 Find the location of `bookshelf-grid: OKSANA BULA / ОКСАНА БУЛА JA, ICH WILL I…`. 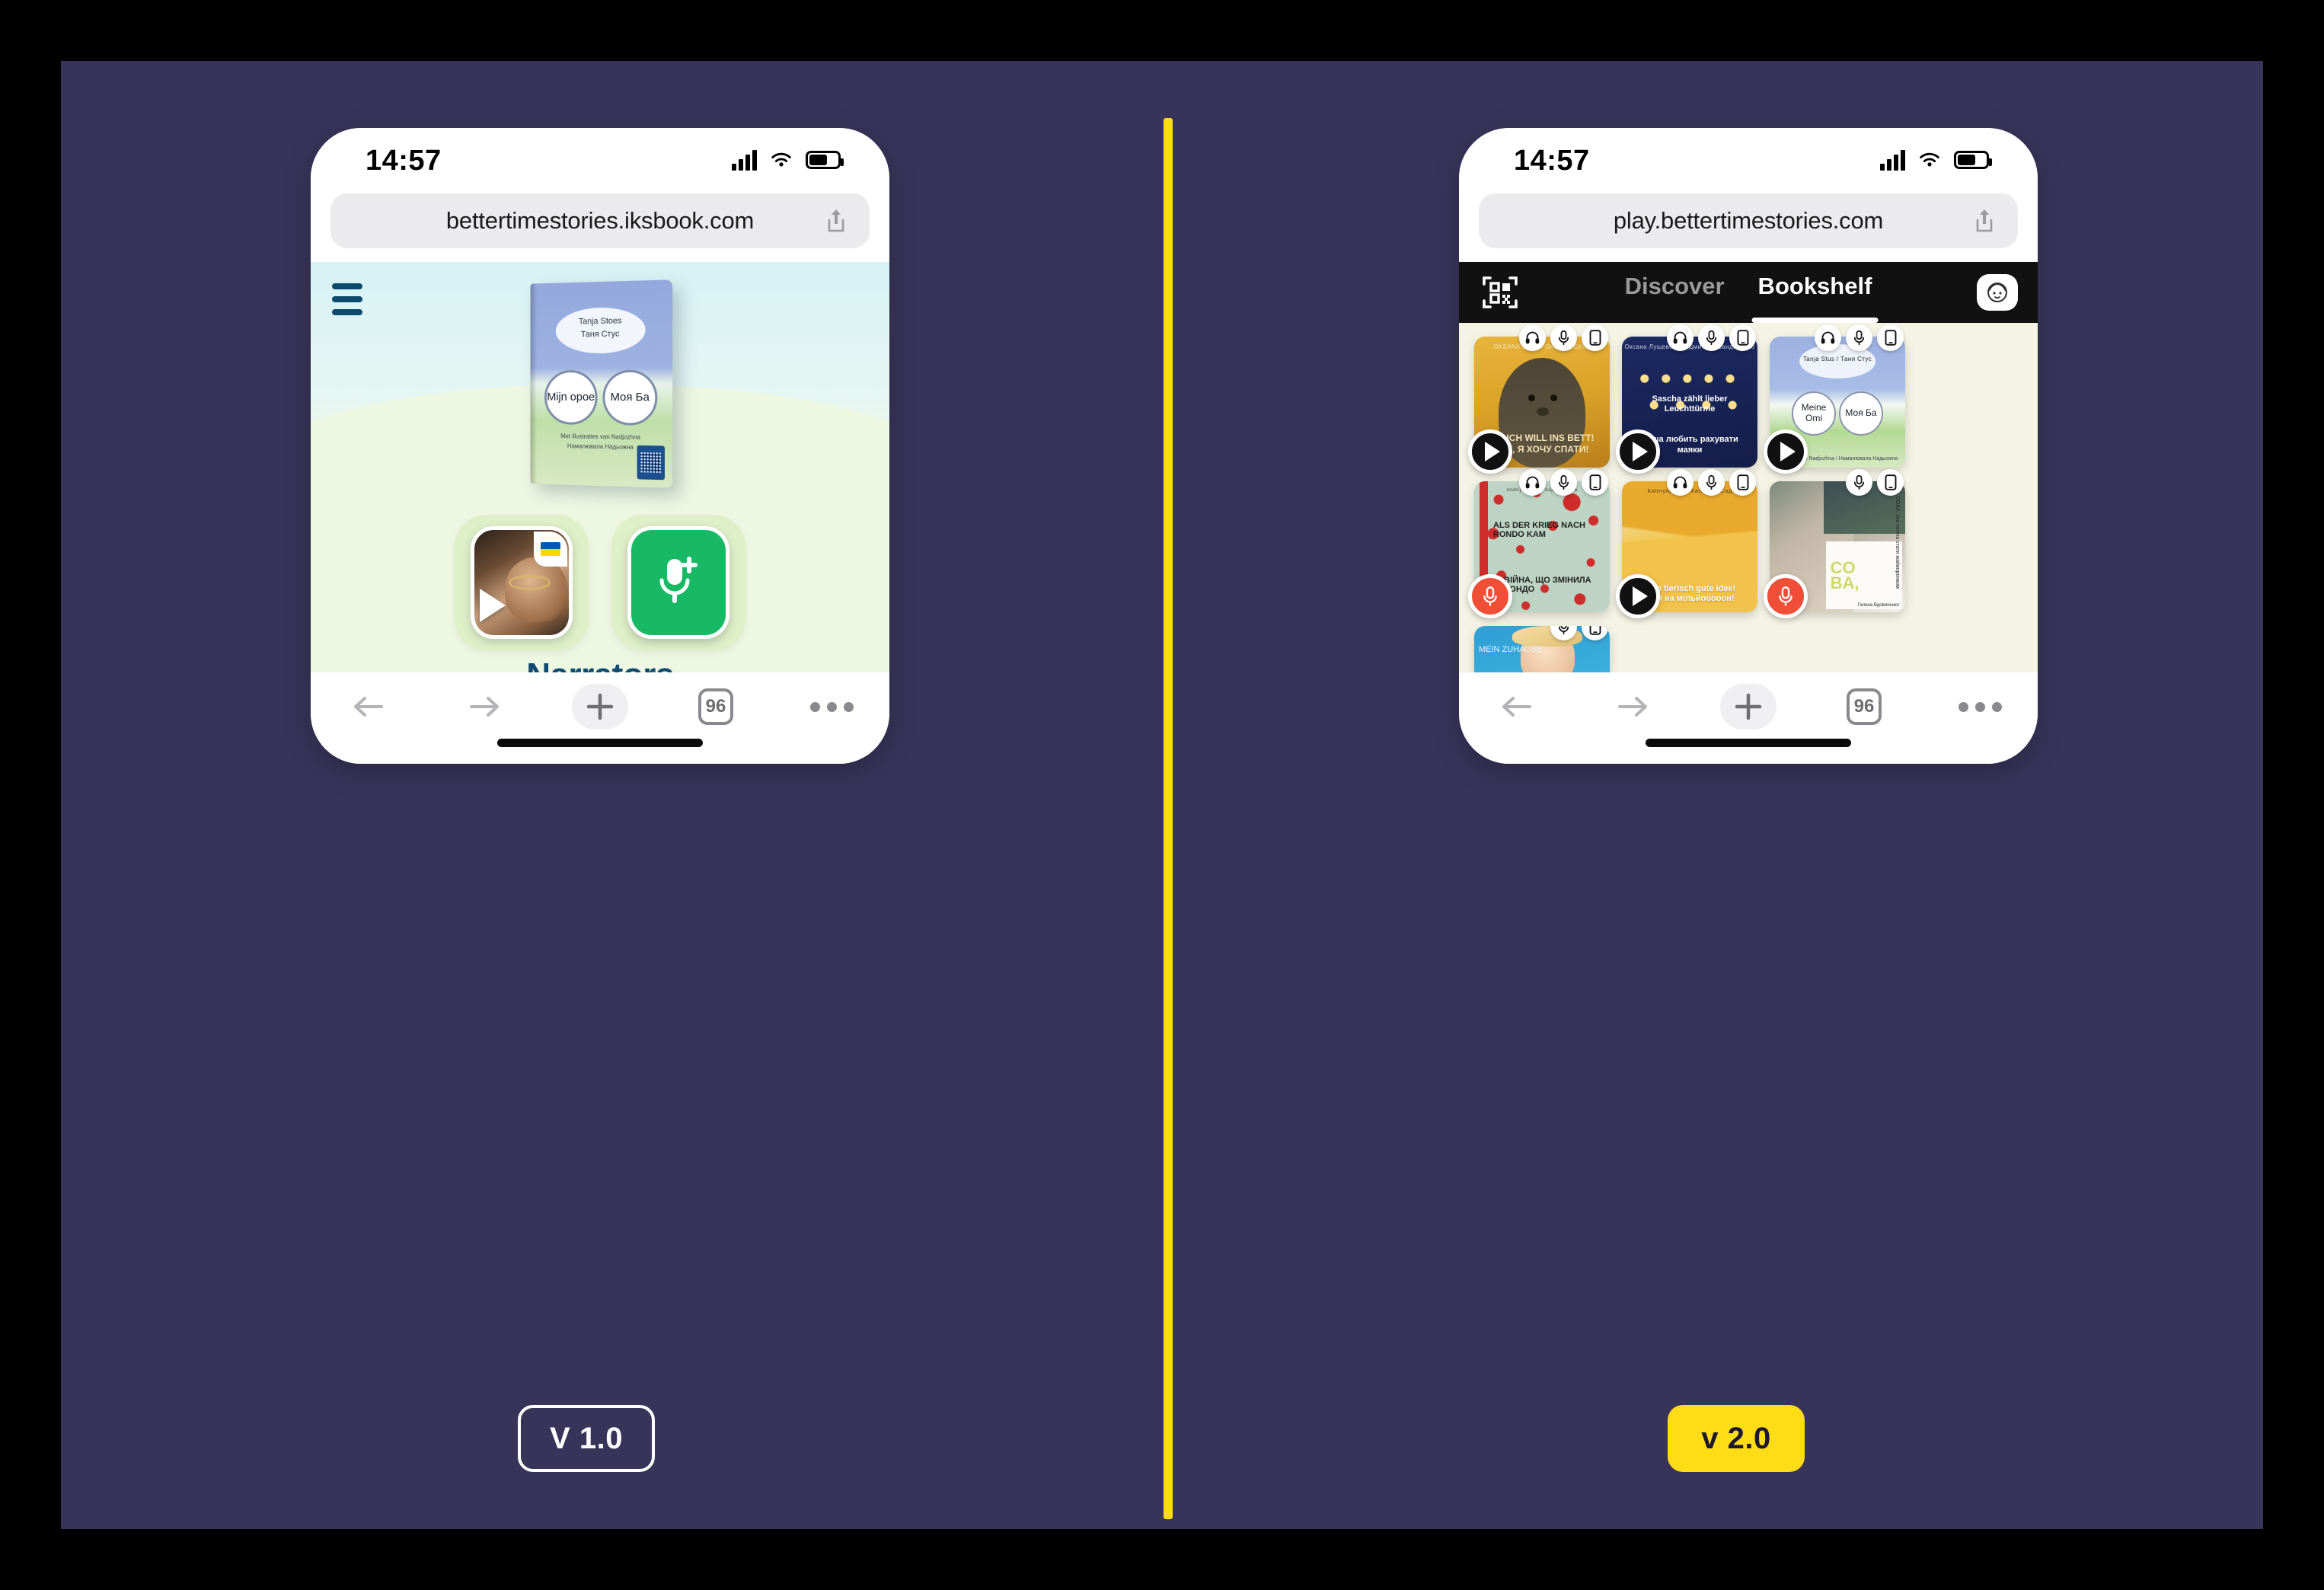

bookshelf-grid: OKSANA BULA / ОКСАНА БУЛА JA, ICH WILL I… is located at coordinates (1748, 497).